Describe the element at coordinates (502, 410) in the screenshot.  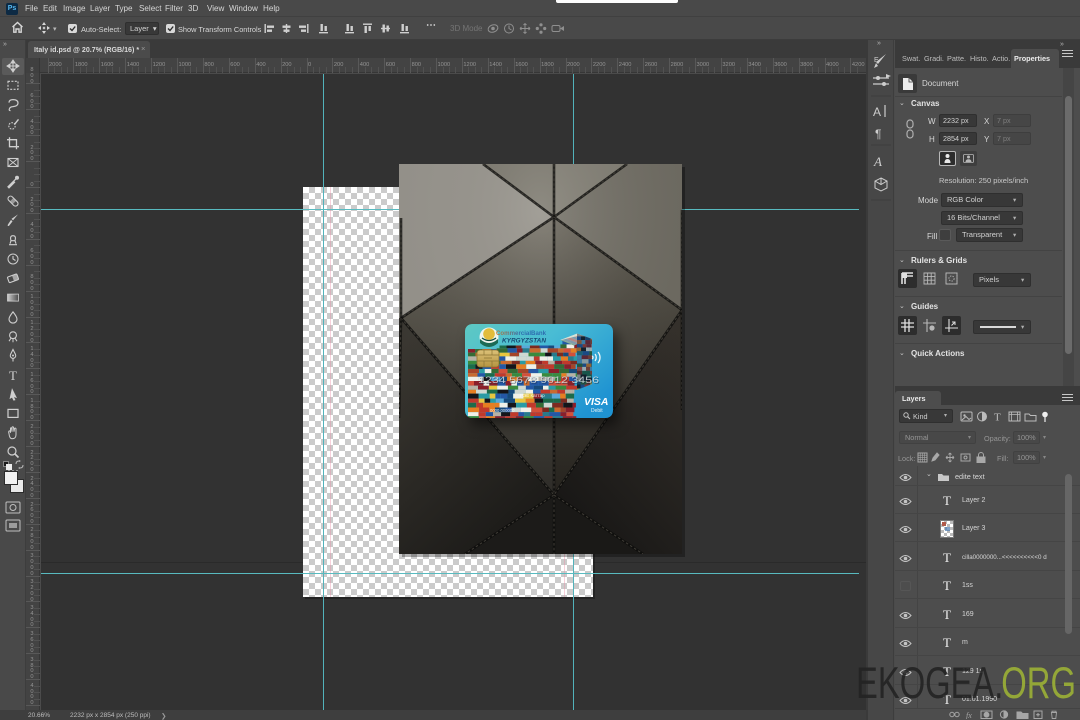
I see `svg-text: 0000 000000` at that location.